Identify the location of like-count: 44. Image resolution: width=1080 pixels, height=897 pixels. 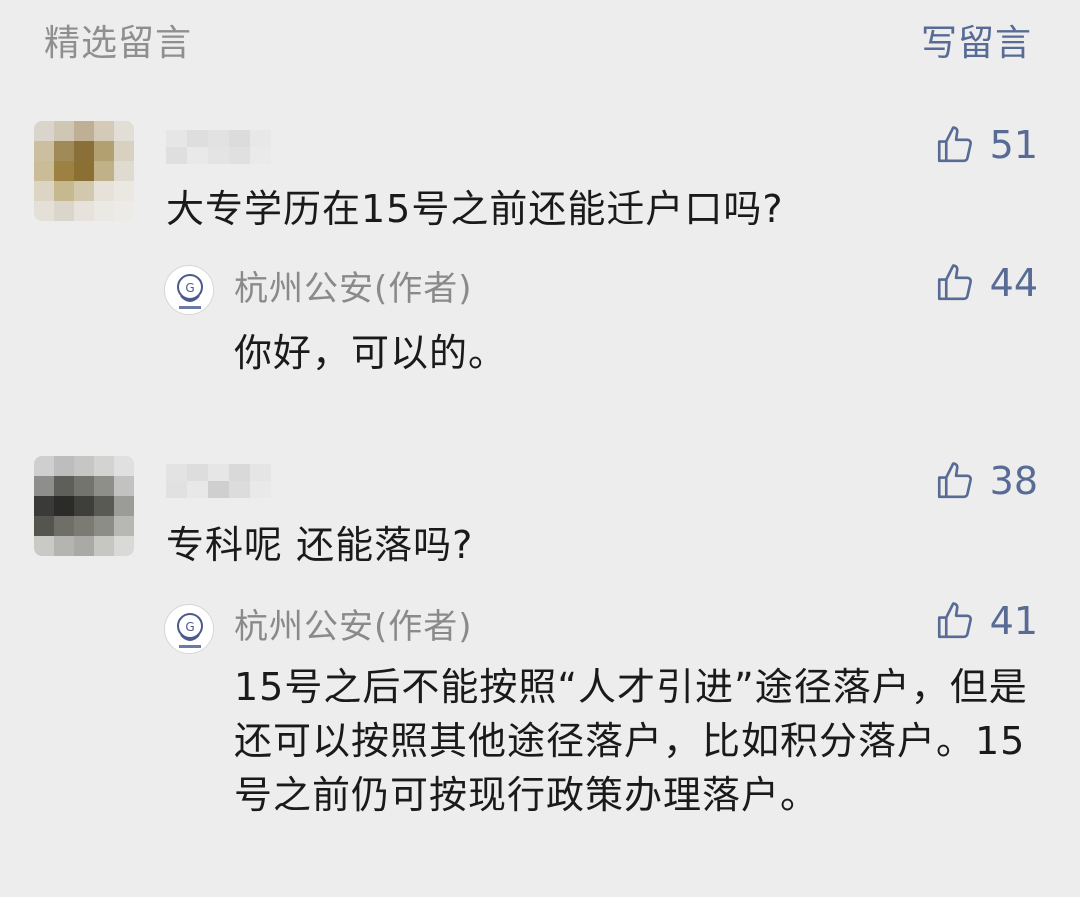
(1013, 283).